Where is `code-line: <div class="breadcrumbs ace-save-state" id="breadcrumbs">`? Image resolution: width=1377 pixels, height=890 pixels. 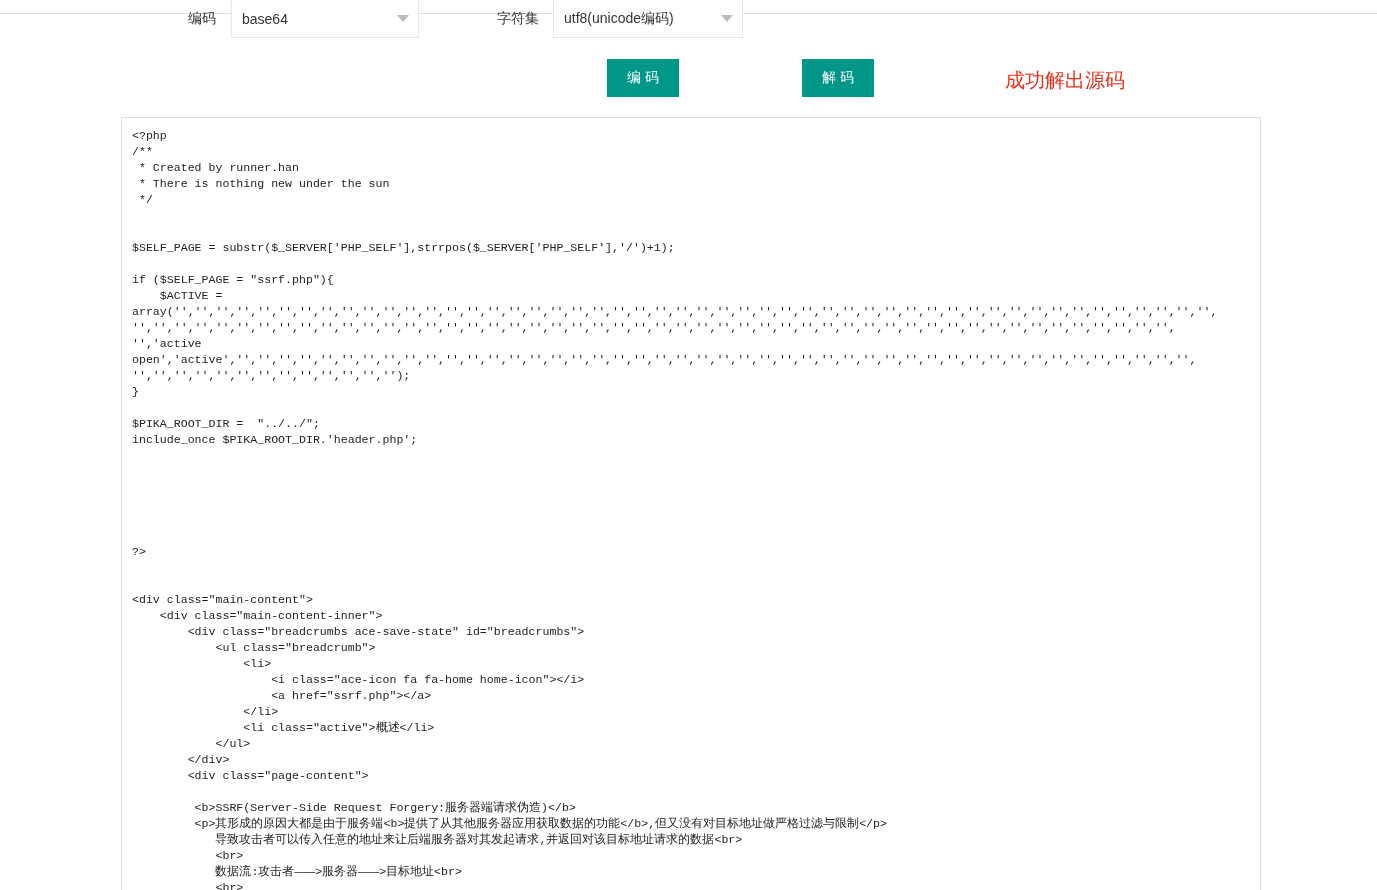
code-line: <div class="breadcrumbs ace-save-state" id="breadcrumbs"> is located at coordinates (385, 631).